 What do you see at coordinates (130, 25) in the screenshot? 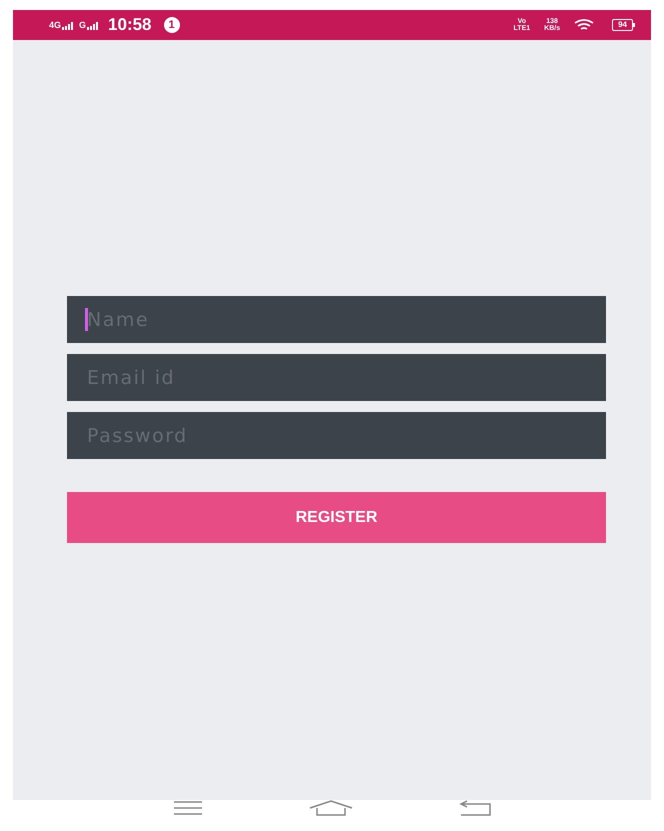
I see `status-time: 10:58` at bounding box center [130, 25].